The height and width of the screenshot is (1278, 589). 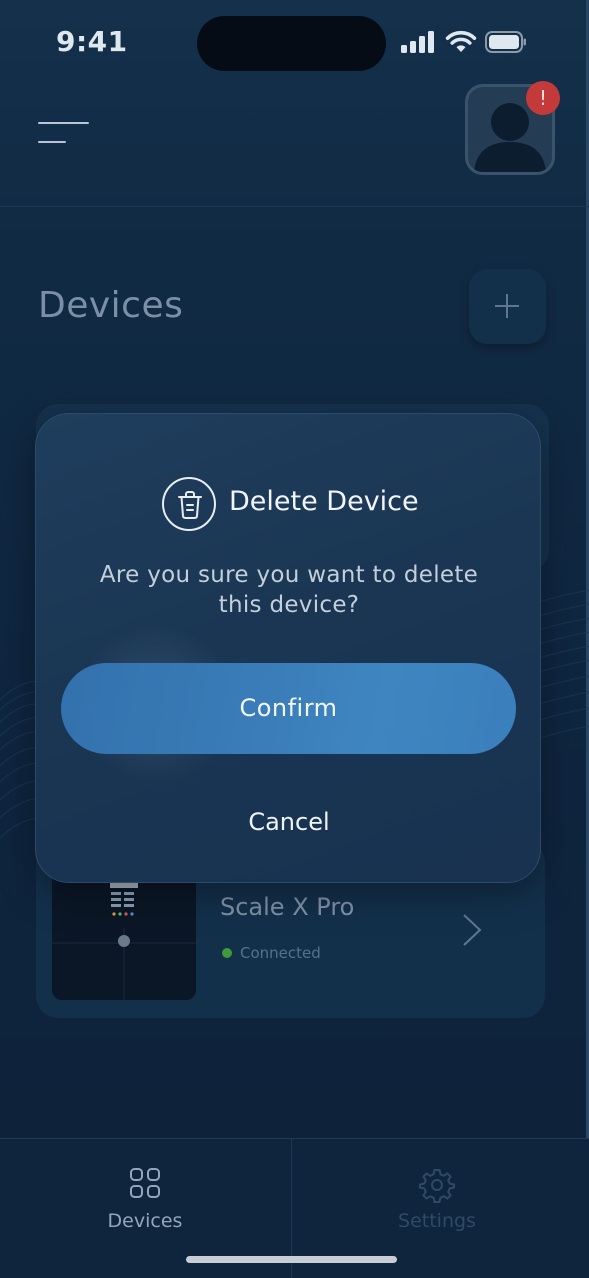 I want to click on gear-icon, so click(x=437, y=1186).